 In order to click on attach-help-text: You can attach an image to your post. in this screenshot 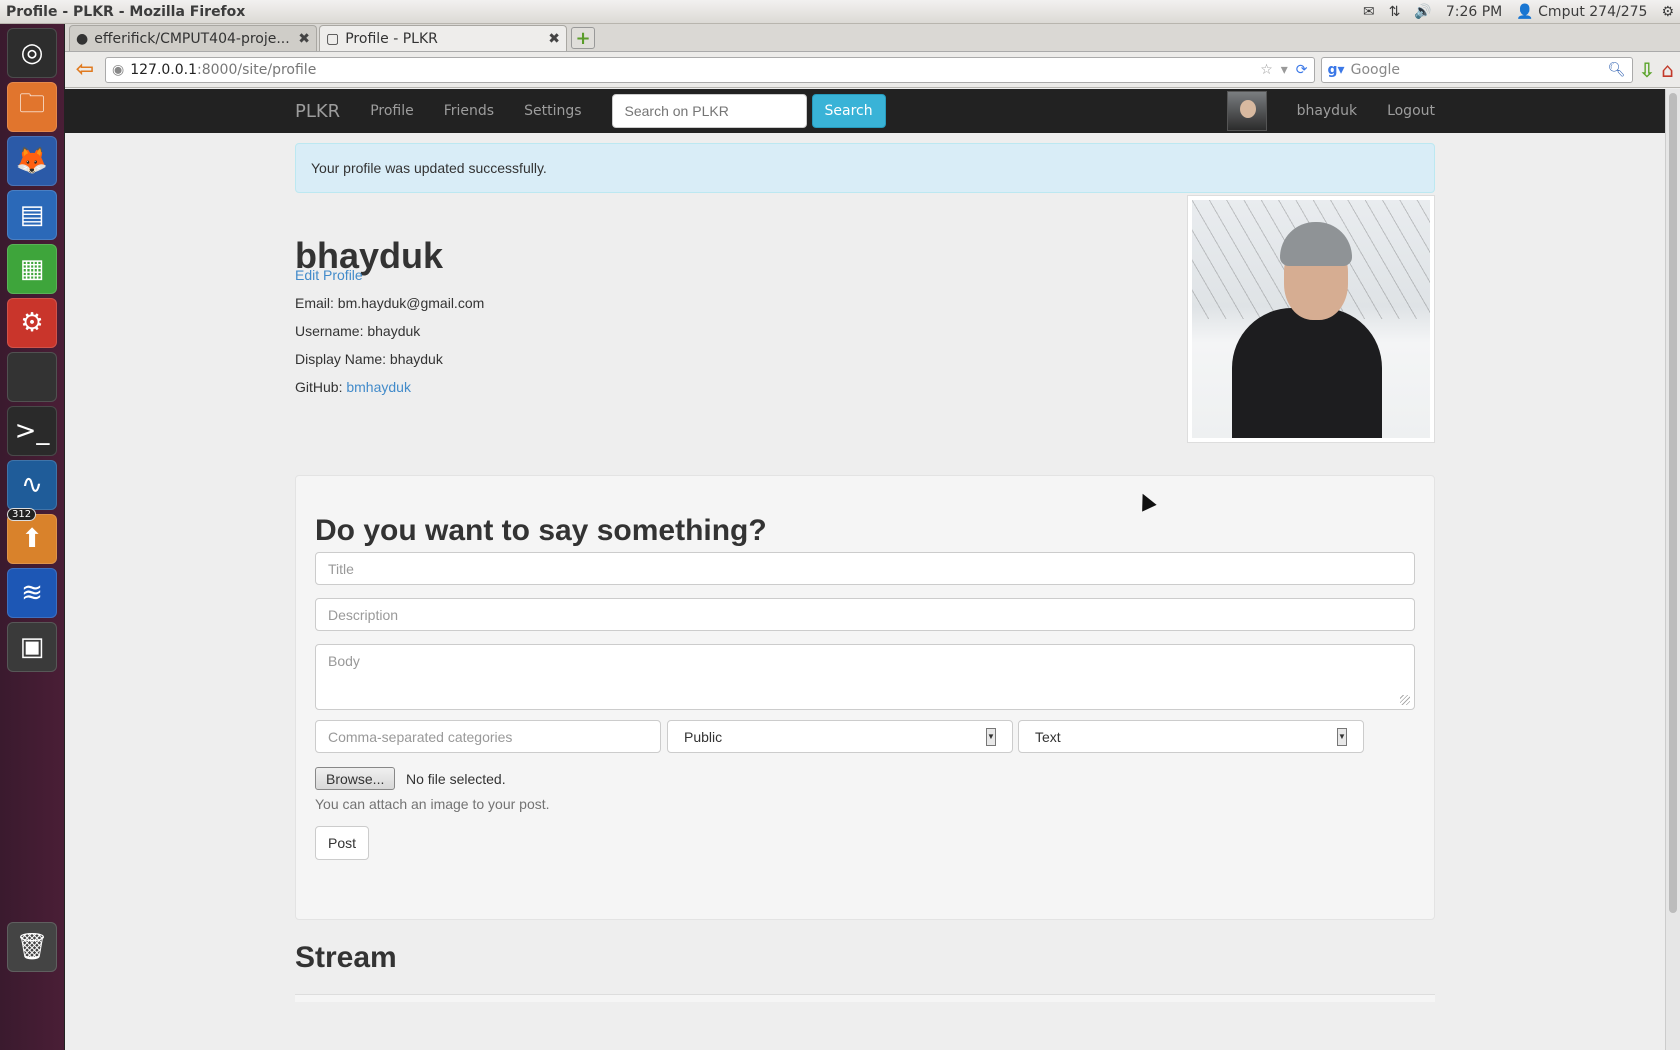, I will do `click(432, 804)`.